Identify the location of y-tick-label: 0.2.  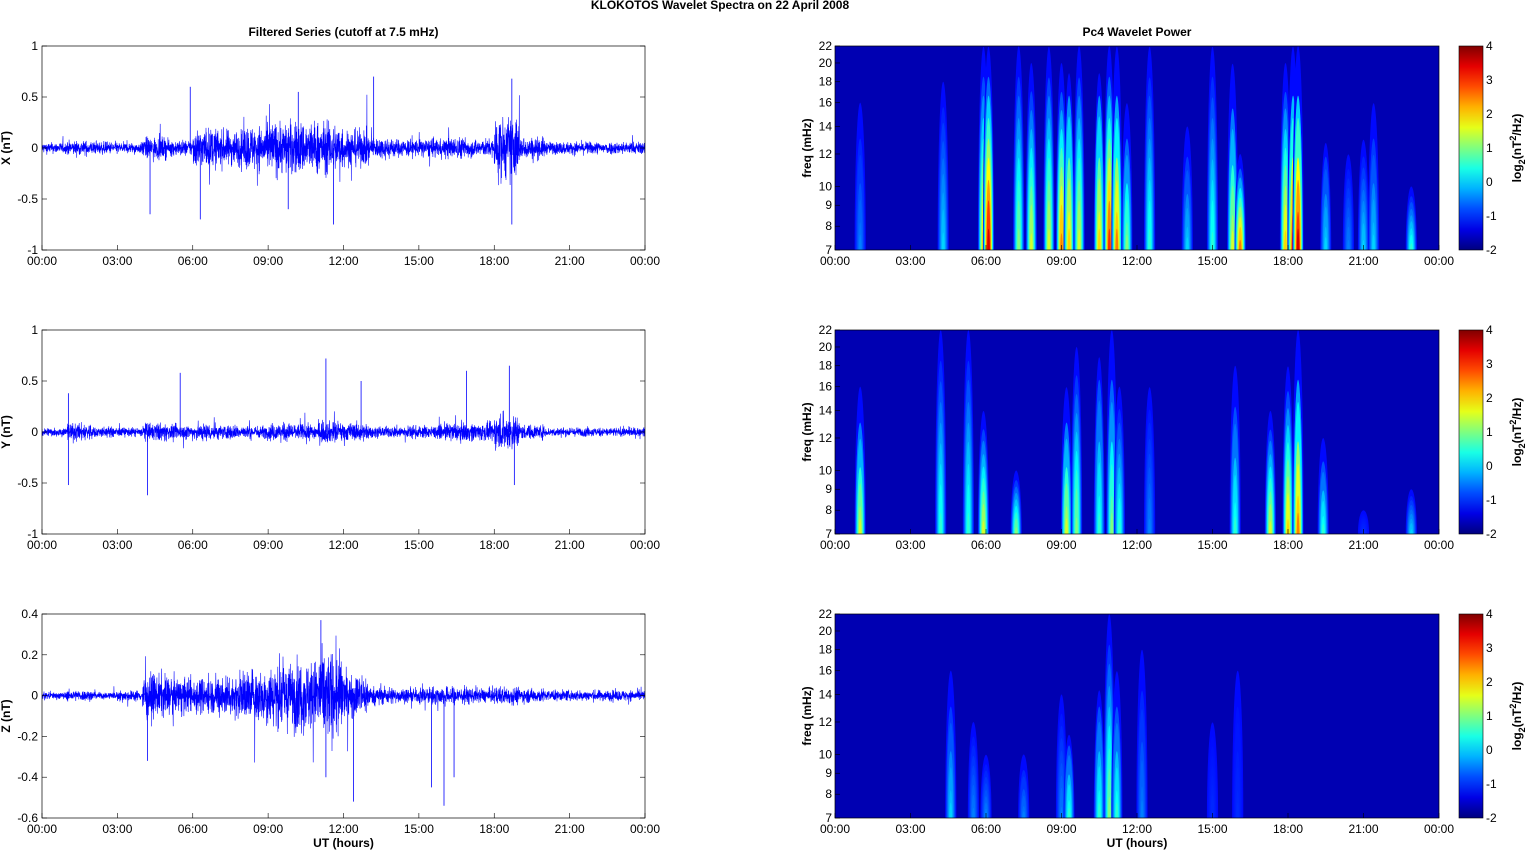
(29, 655).